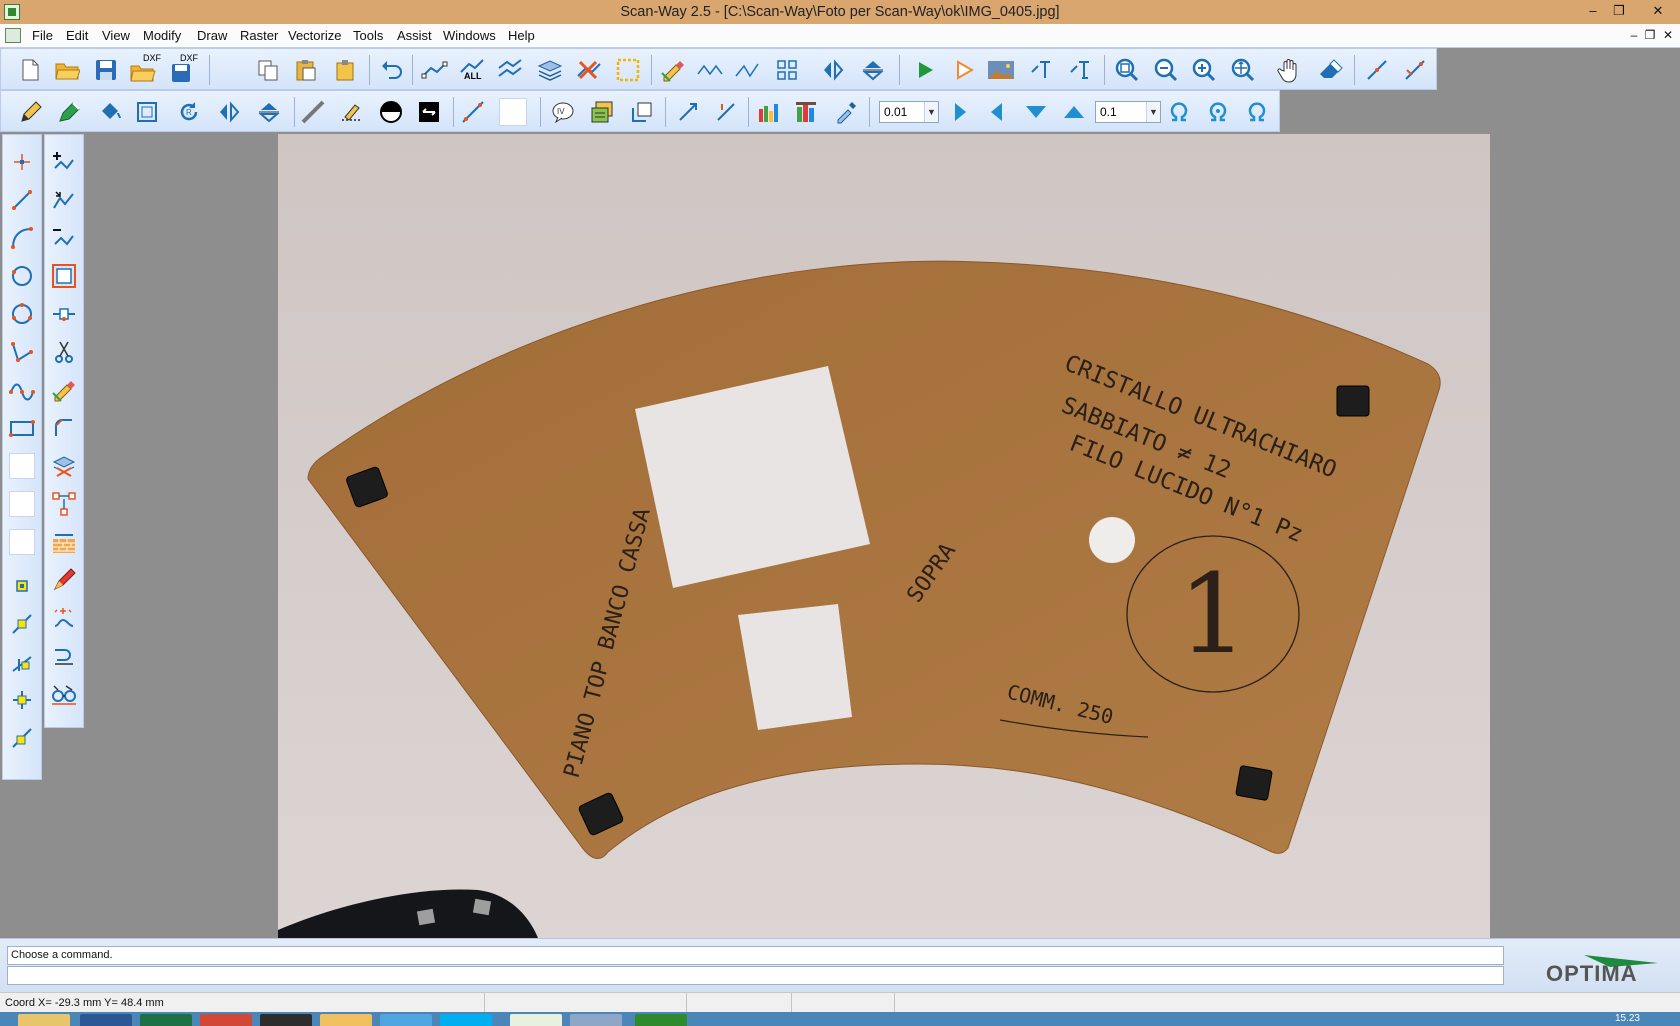 This screenshot has height=1026, width=1680. I want to click on snap-perpendicular-tool, so click(22, 662).